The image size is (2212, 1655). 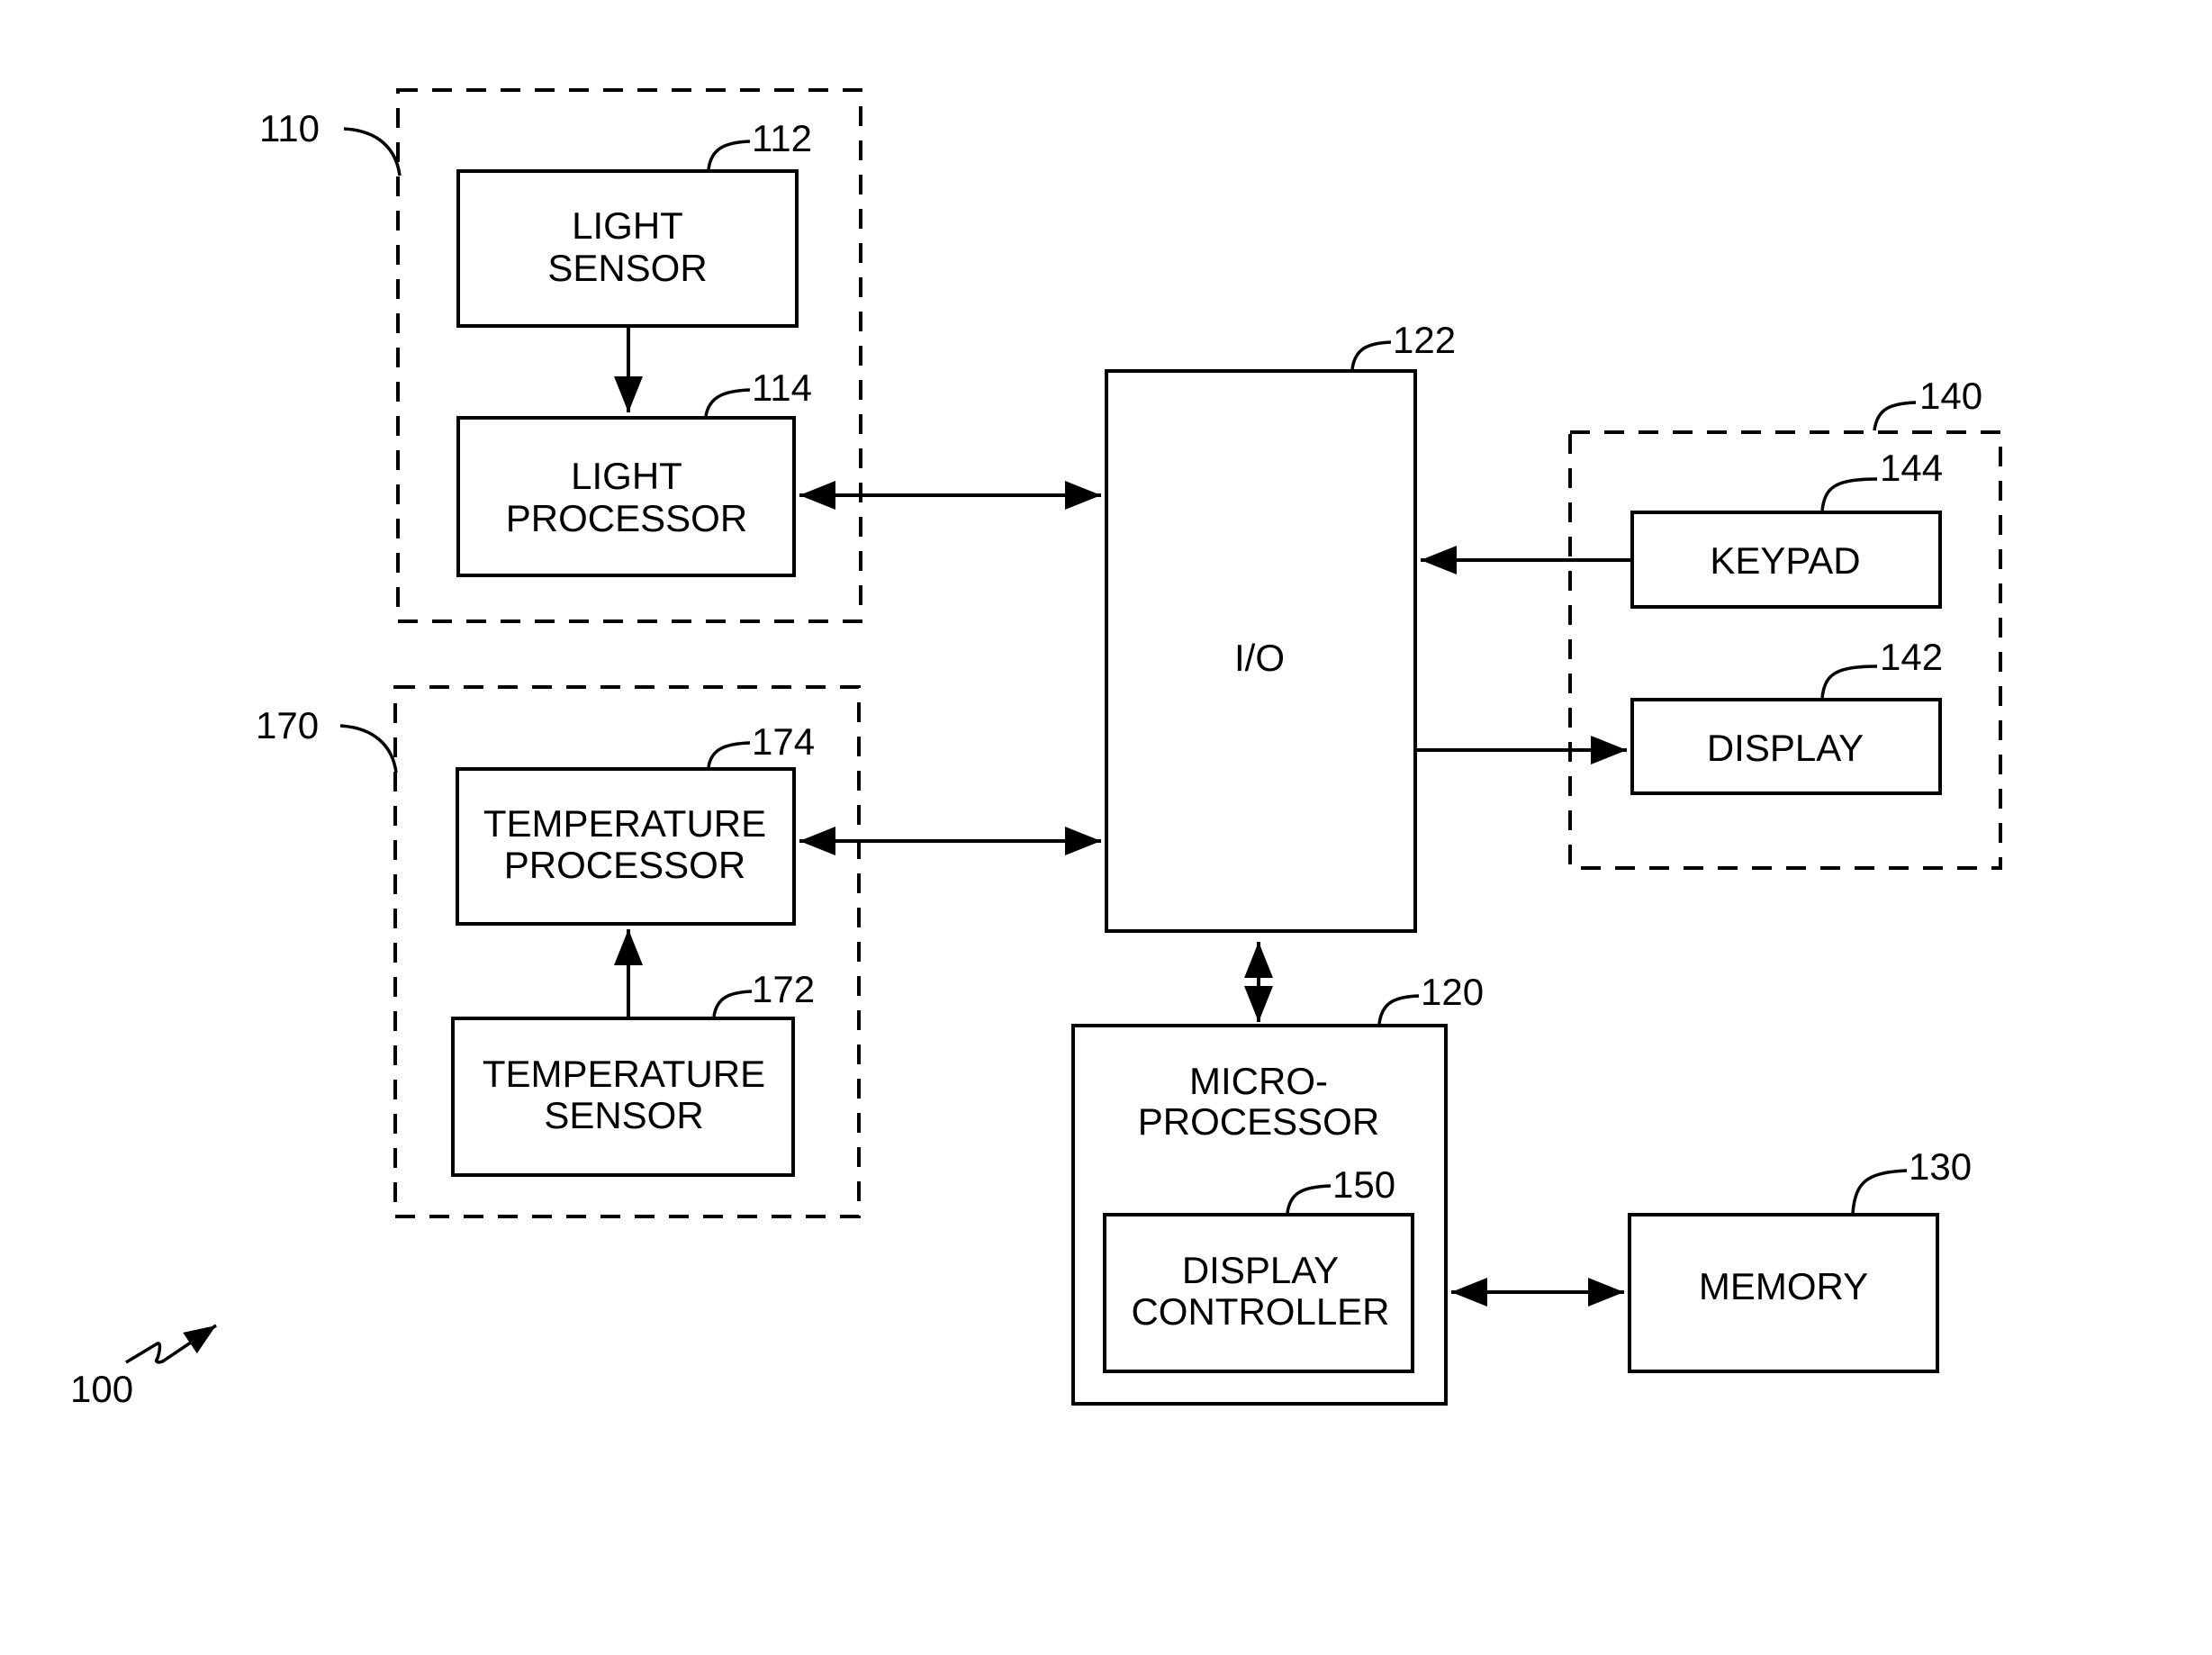 What do you see at coordinates (1259, 658) in the screenshot?
I see `io-label: I/O` at bounding box center [1259, 658].